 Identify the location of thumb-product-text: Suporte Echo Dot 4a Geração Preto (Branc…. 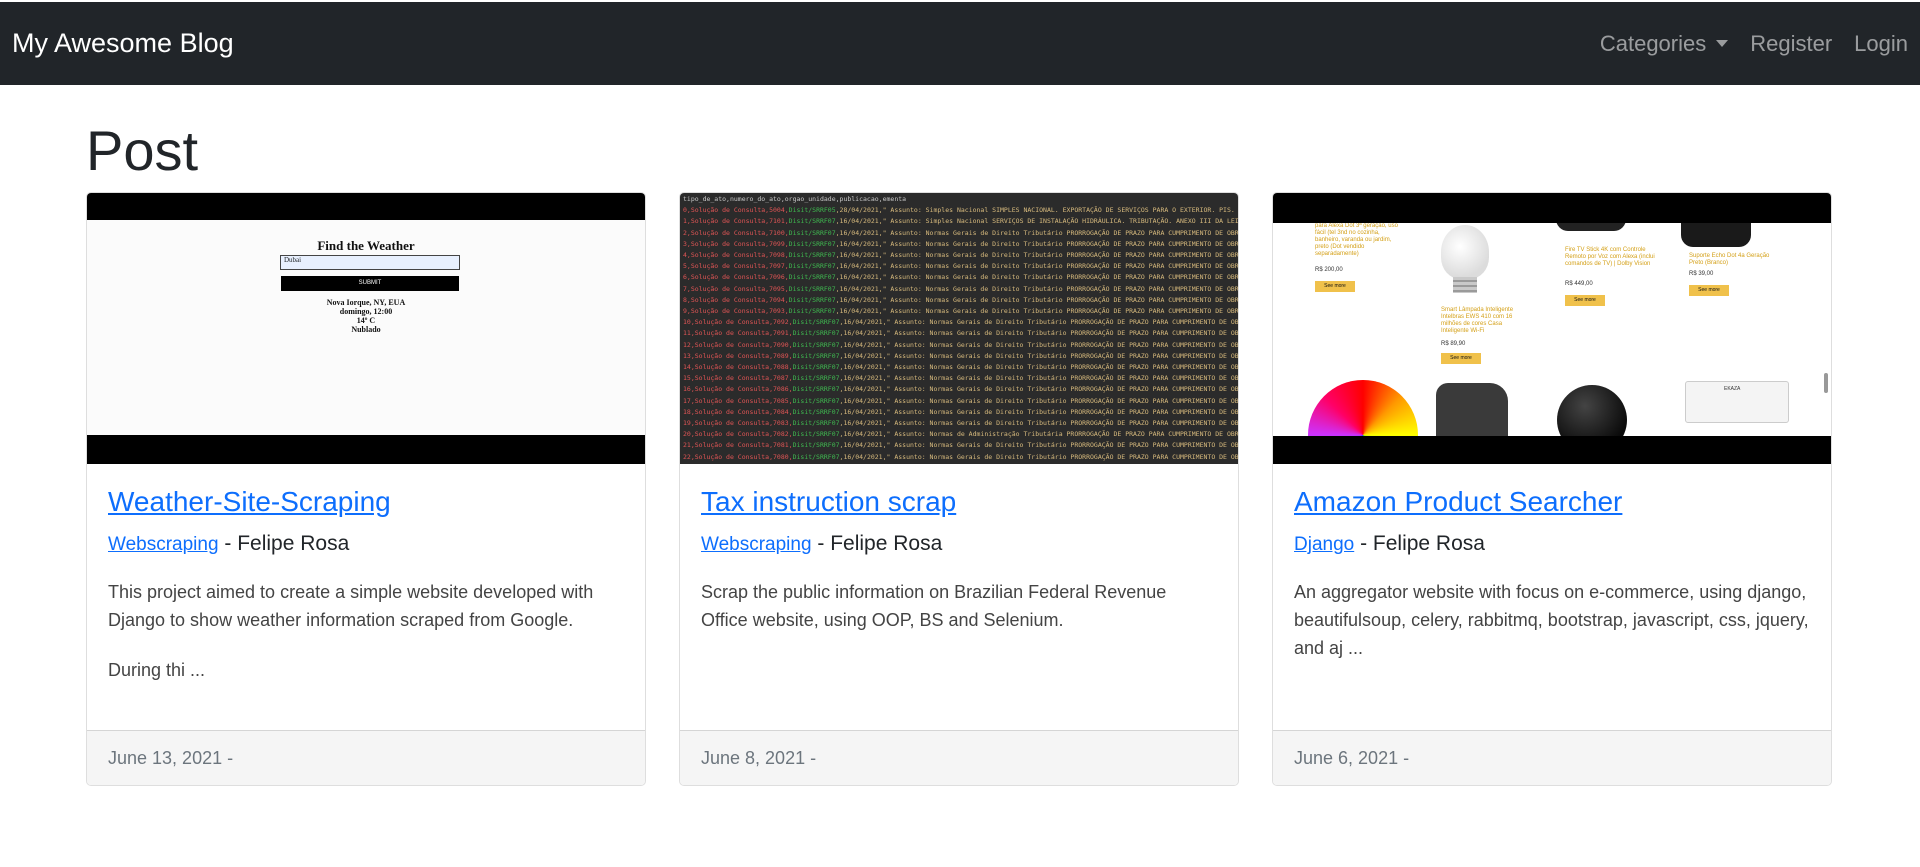
(1729, 259).